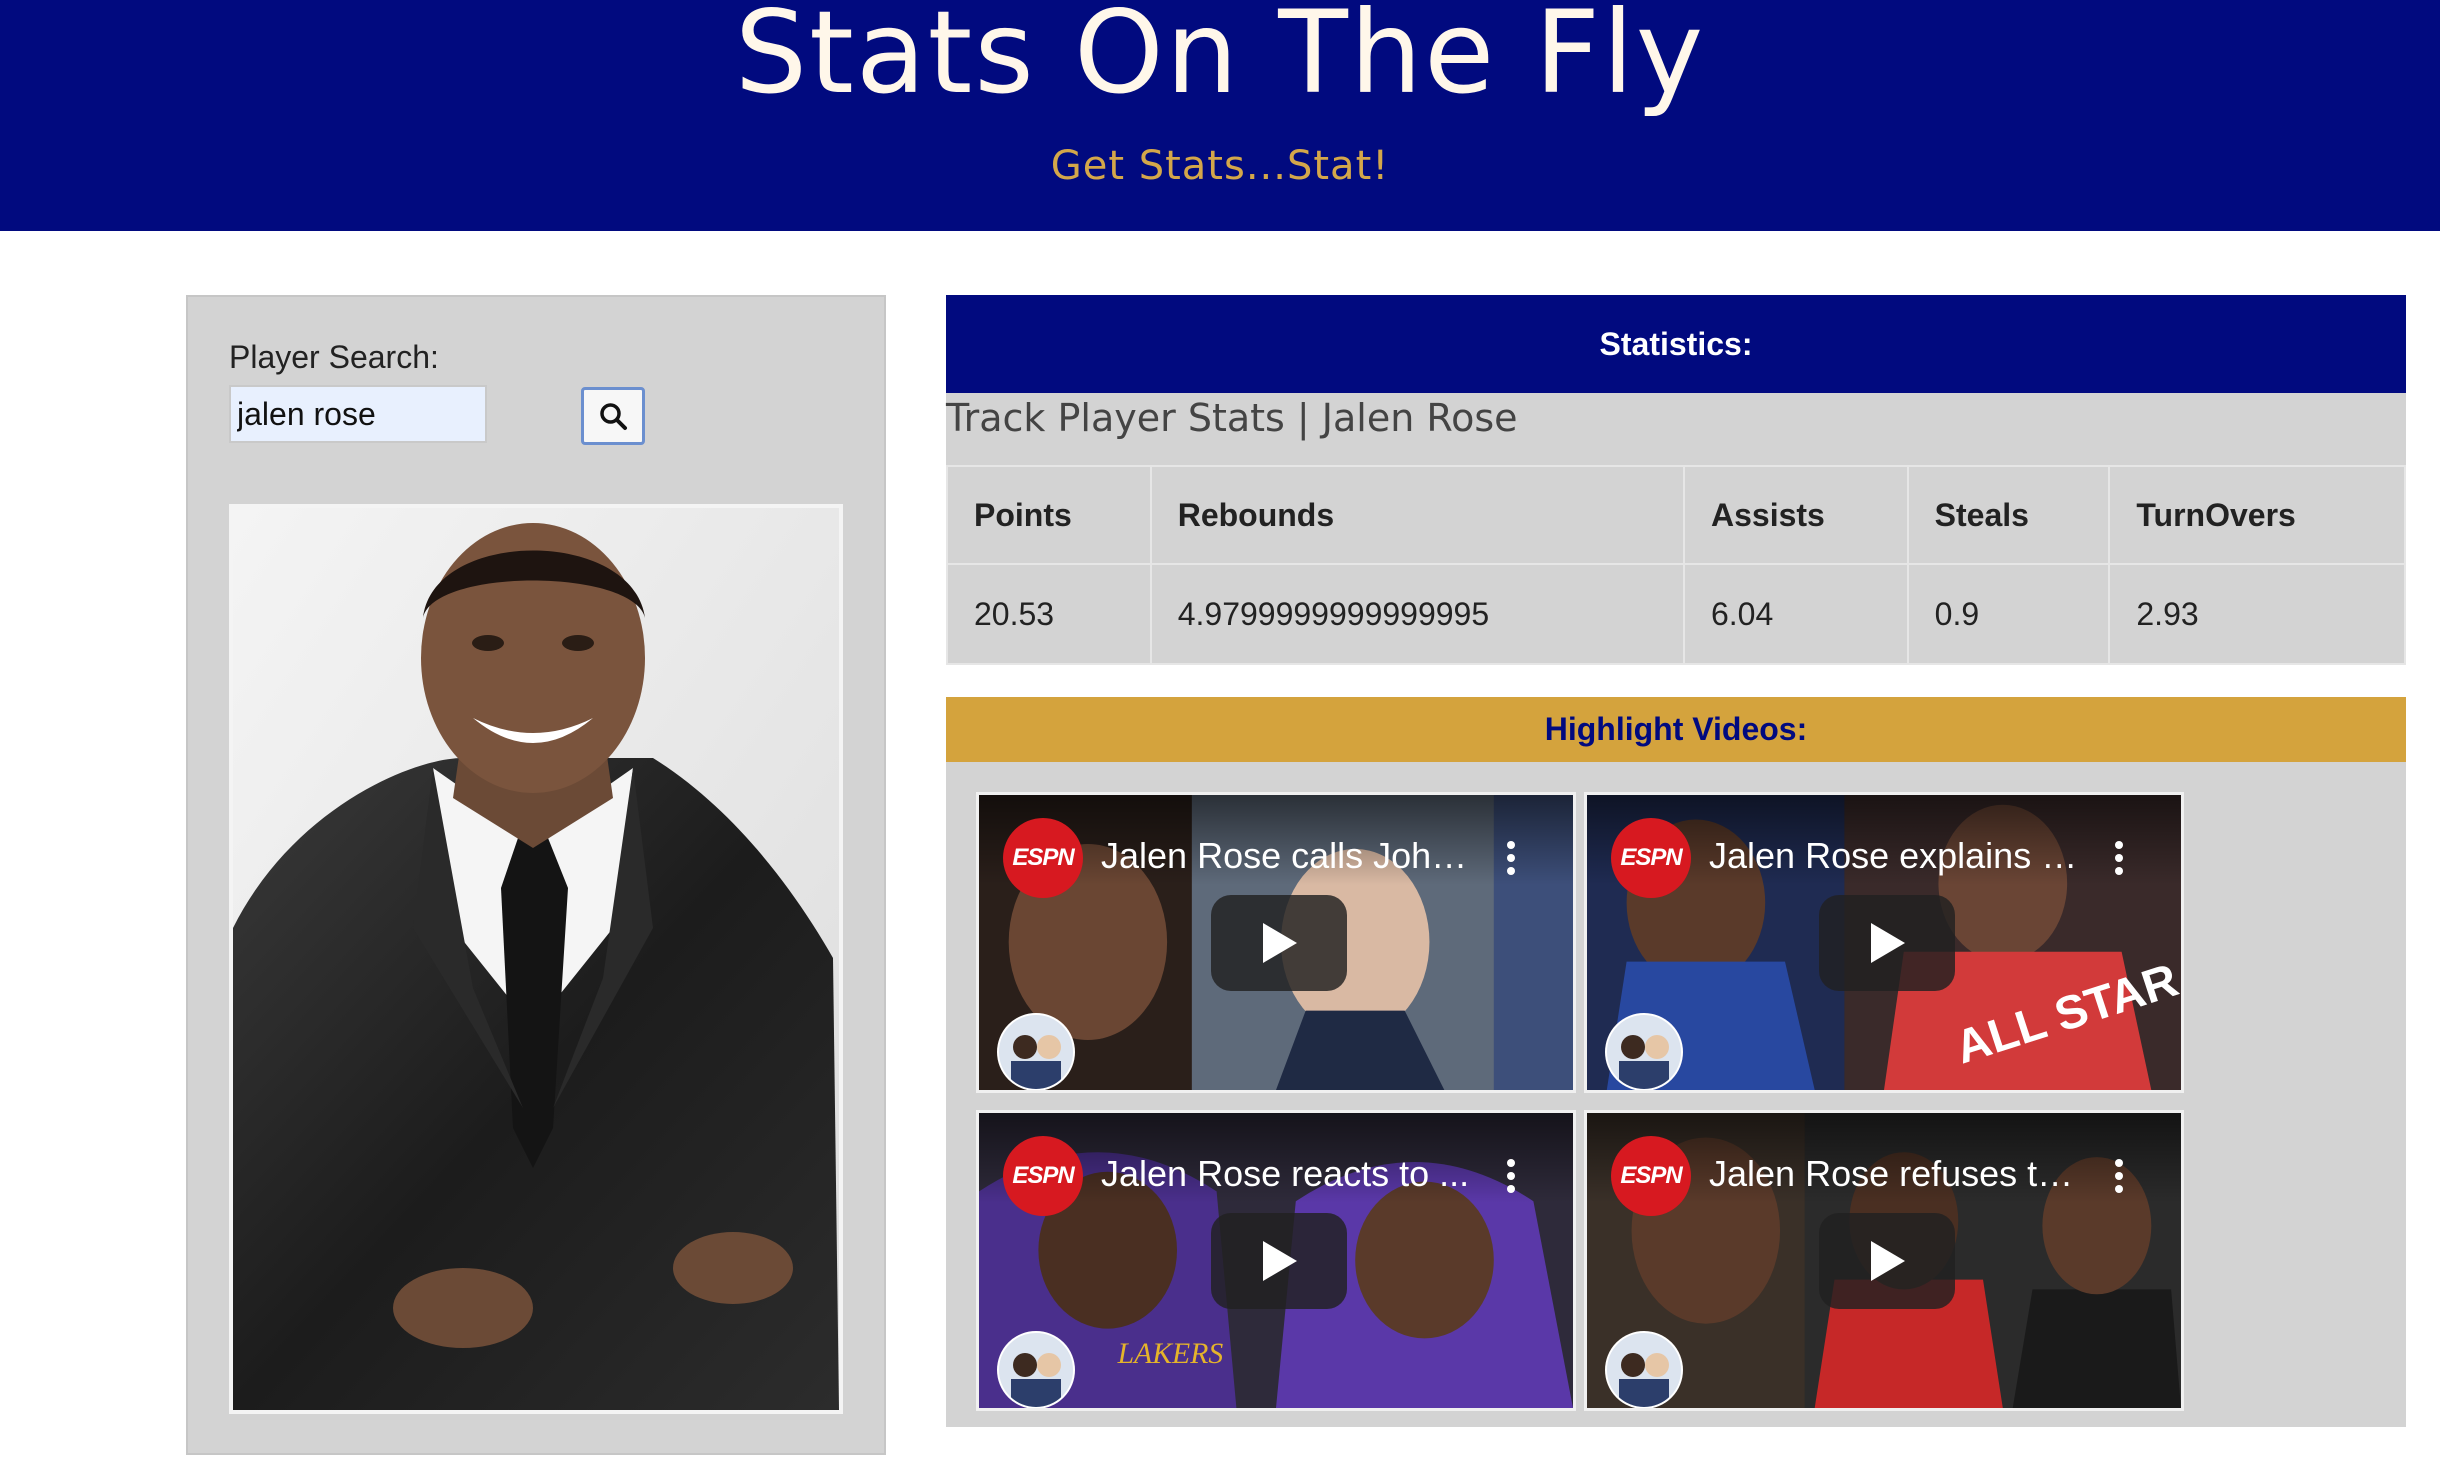 Image resolution: width=2440 pixels, height=1474 pixels. I want to click on assists-value: 6.04, so click(1795, 614).